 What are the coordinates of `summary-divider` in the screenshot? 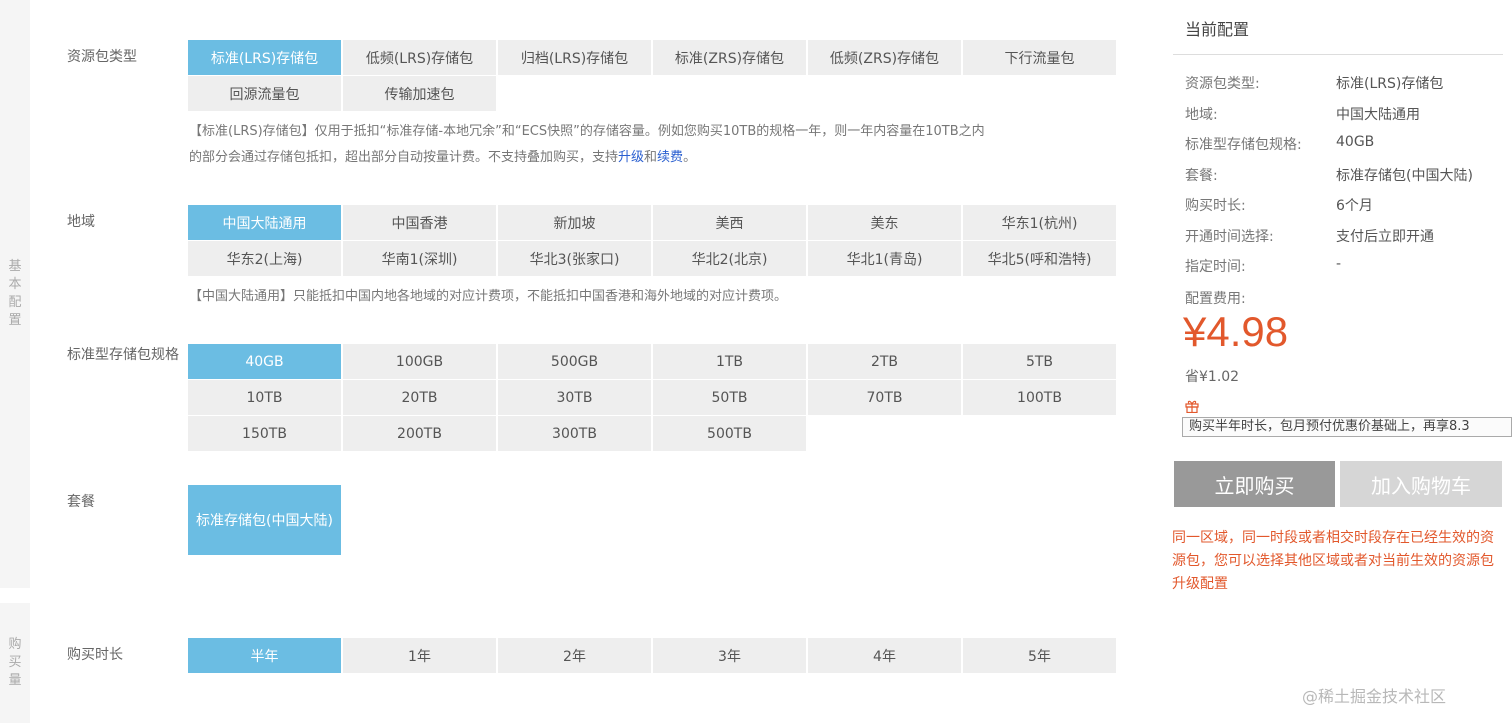 It's located at (1338, 54).